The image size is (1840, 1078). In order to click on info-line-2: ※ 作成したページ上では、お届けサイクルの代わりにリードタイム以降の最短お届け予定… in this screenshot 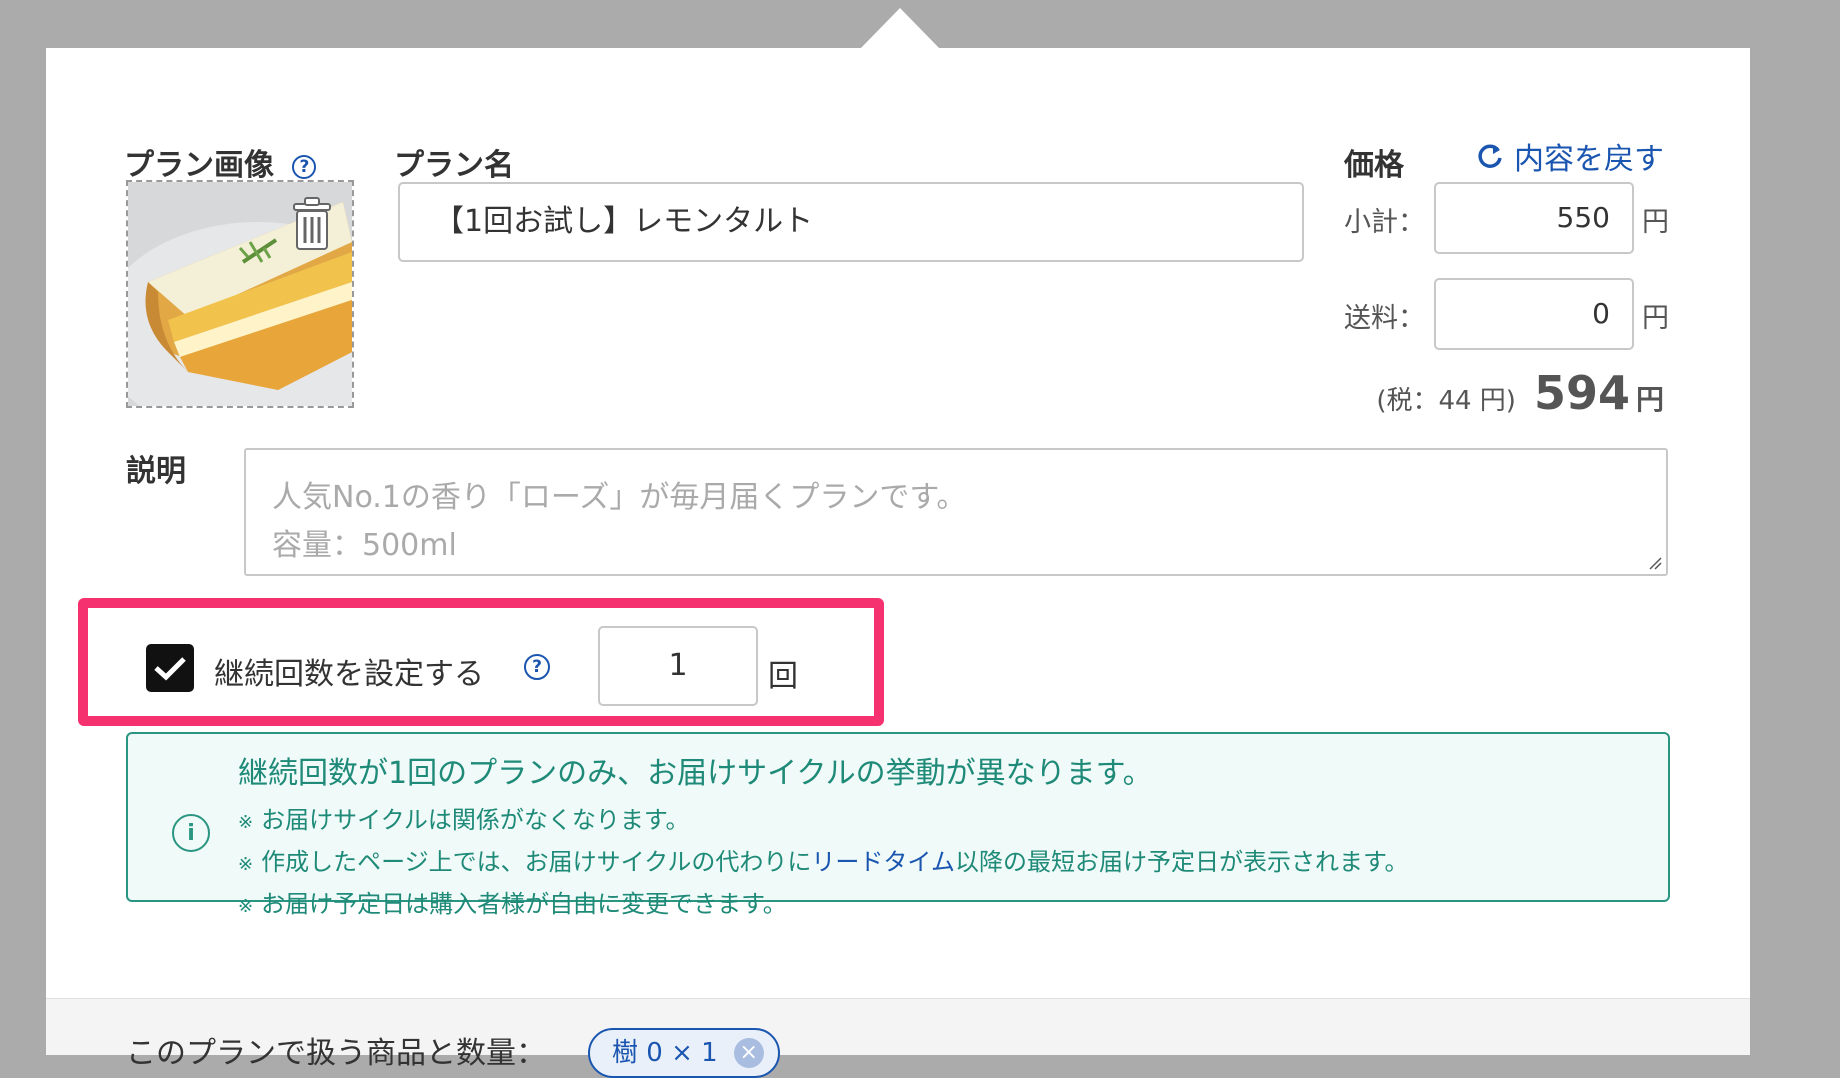, I will do `click(823, 859)`.